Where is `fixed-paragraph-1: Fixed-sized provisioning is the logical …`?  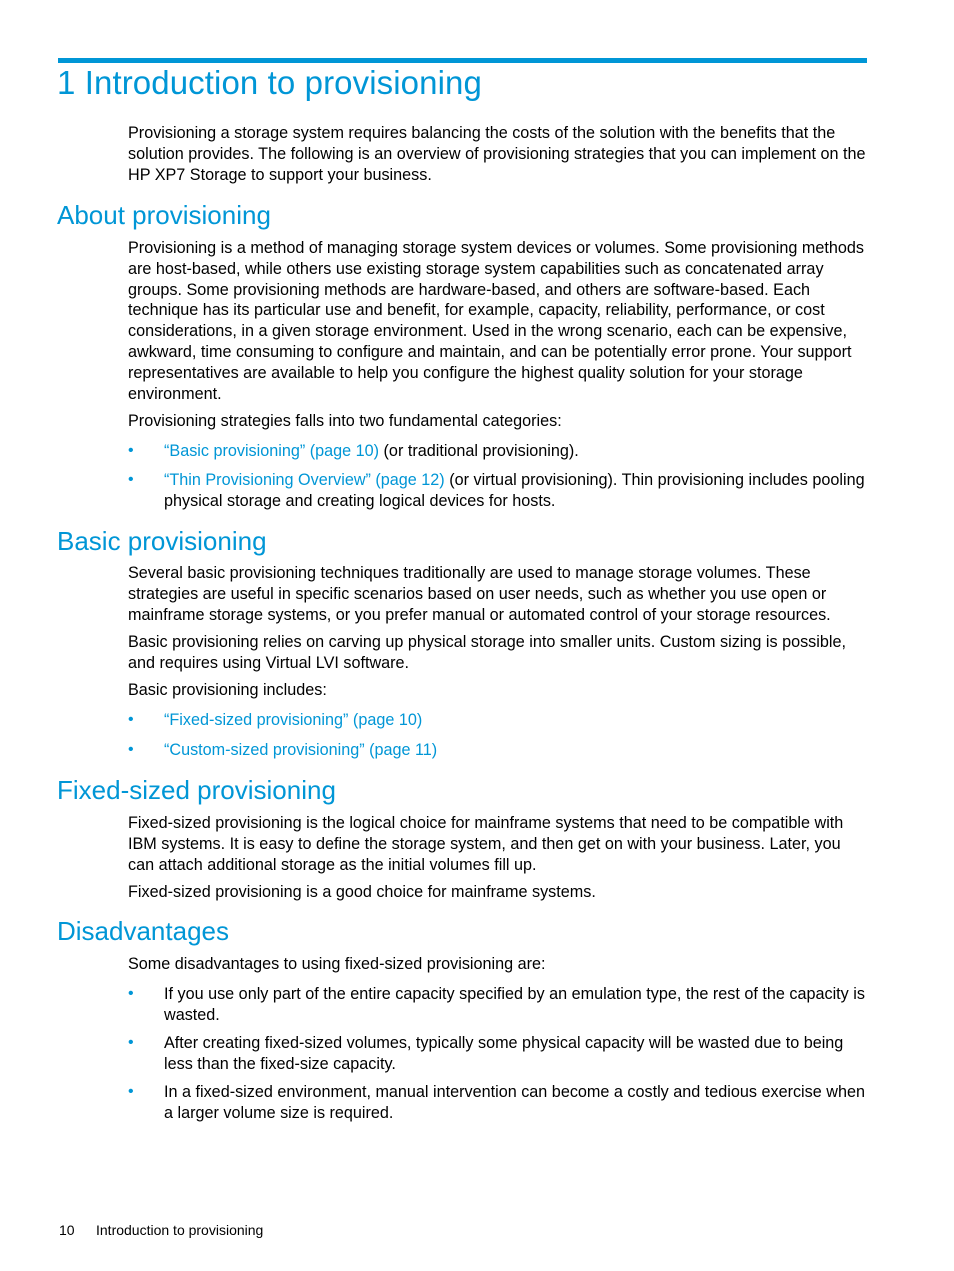
fixed-paragraph-1: Fixed-sized provisioning is the logical … is located at coordinates (486, 844).